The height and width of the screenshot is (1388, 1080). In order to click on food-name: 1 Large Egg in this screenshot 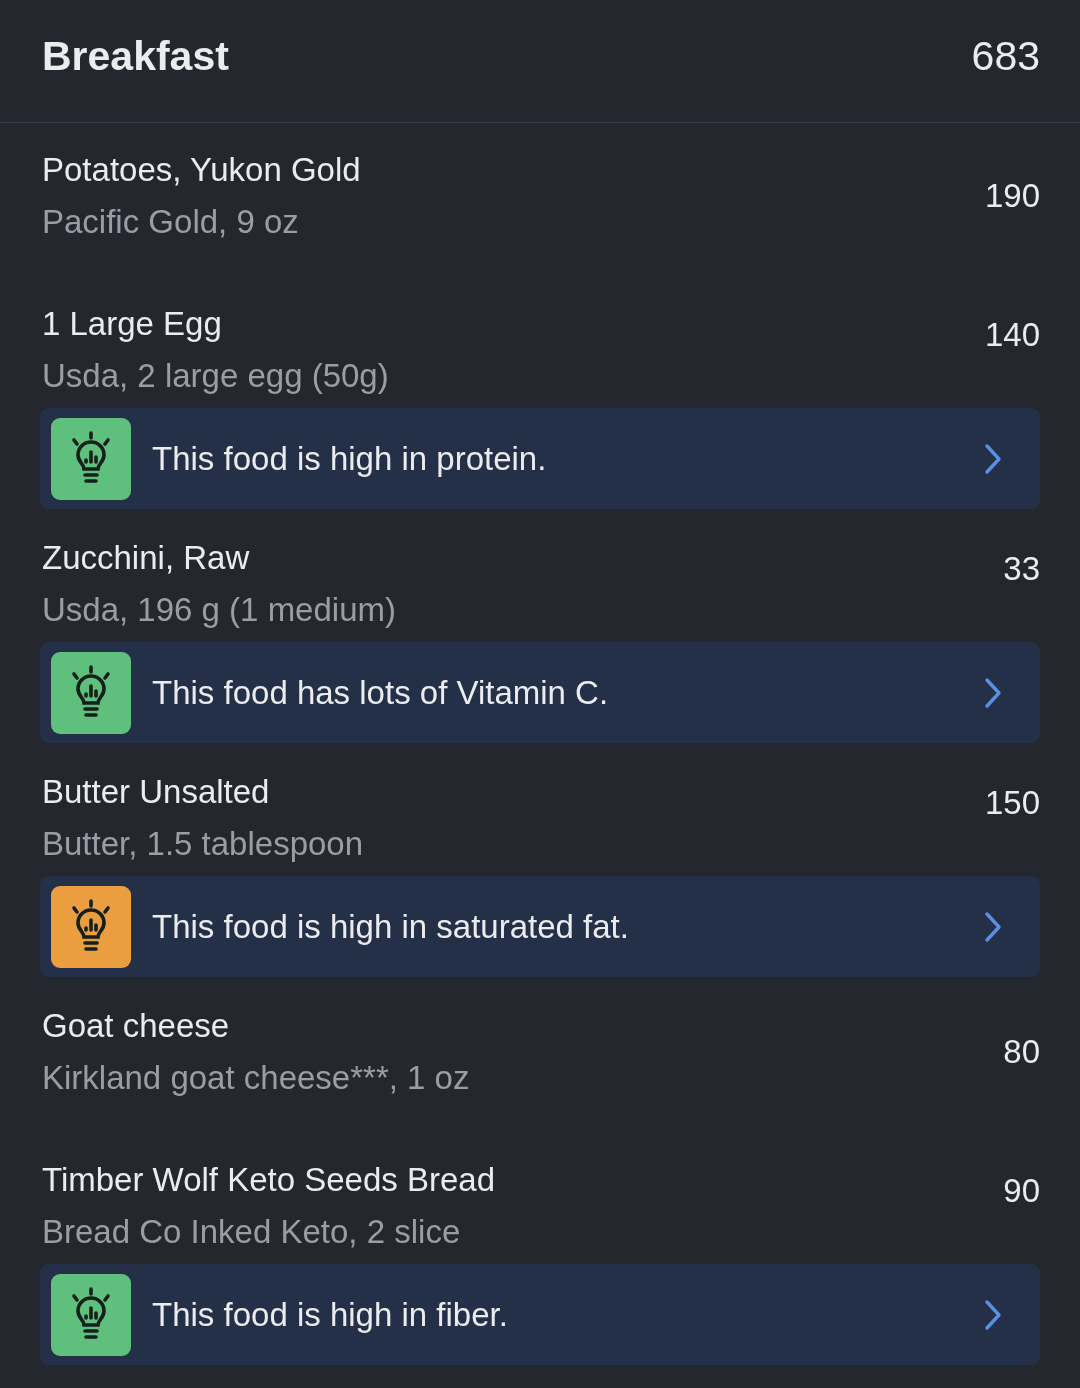, I will do `click(132, 324)`.